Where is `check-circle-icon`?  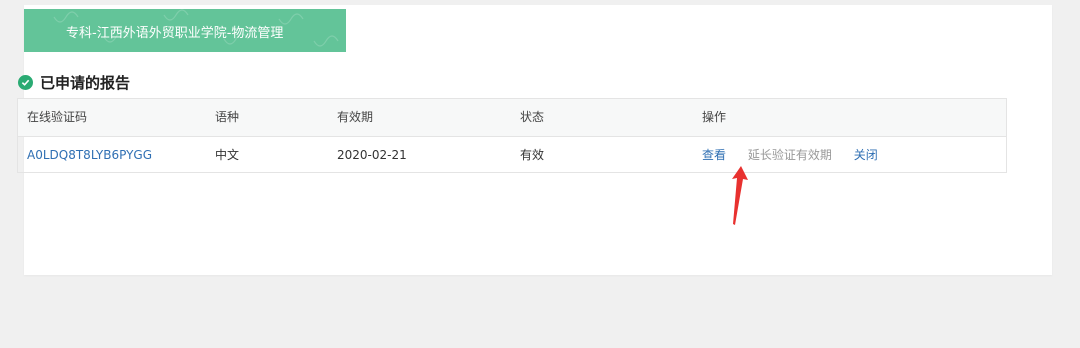
check-circle-icon is located at coordinates (25, 82).